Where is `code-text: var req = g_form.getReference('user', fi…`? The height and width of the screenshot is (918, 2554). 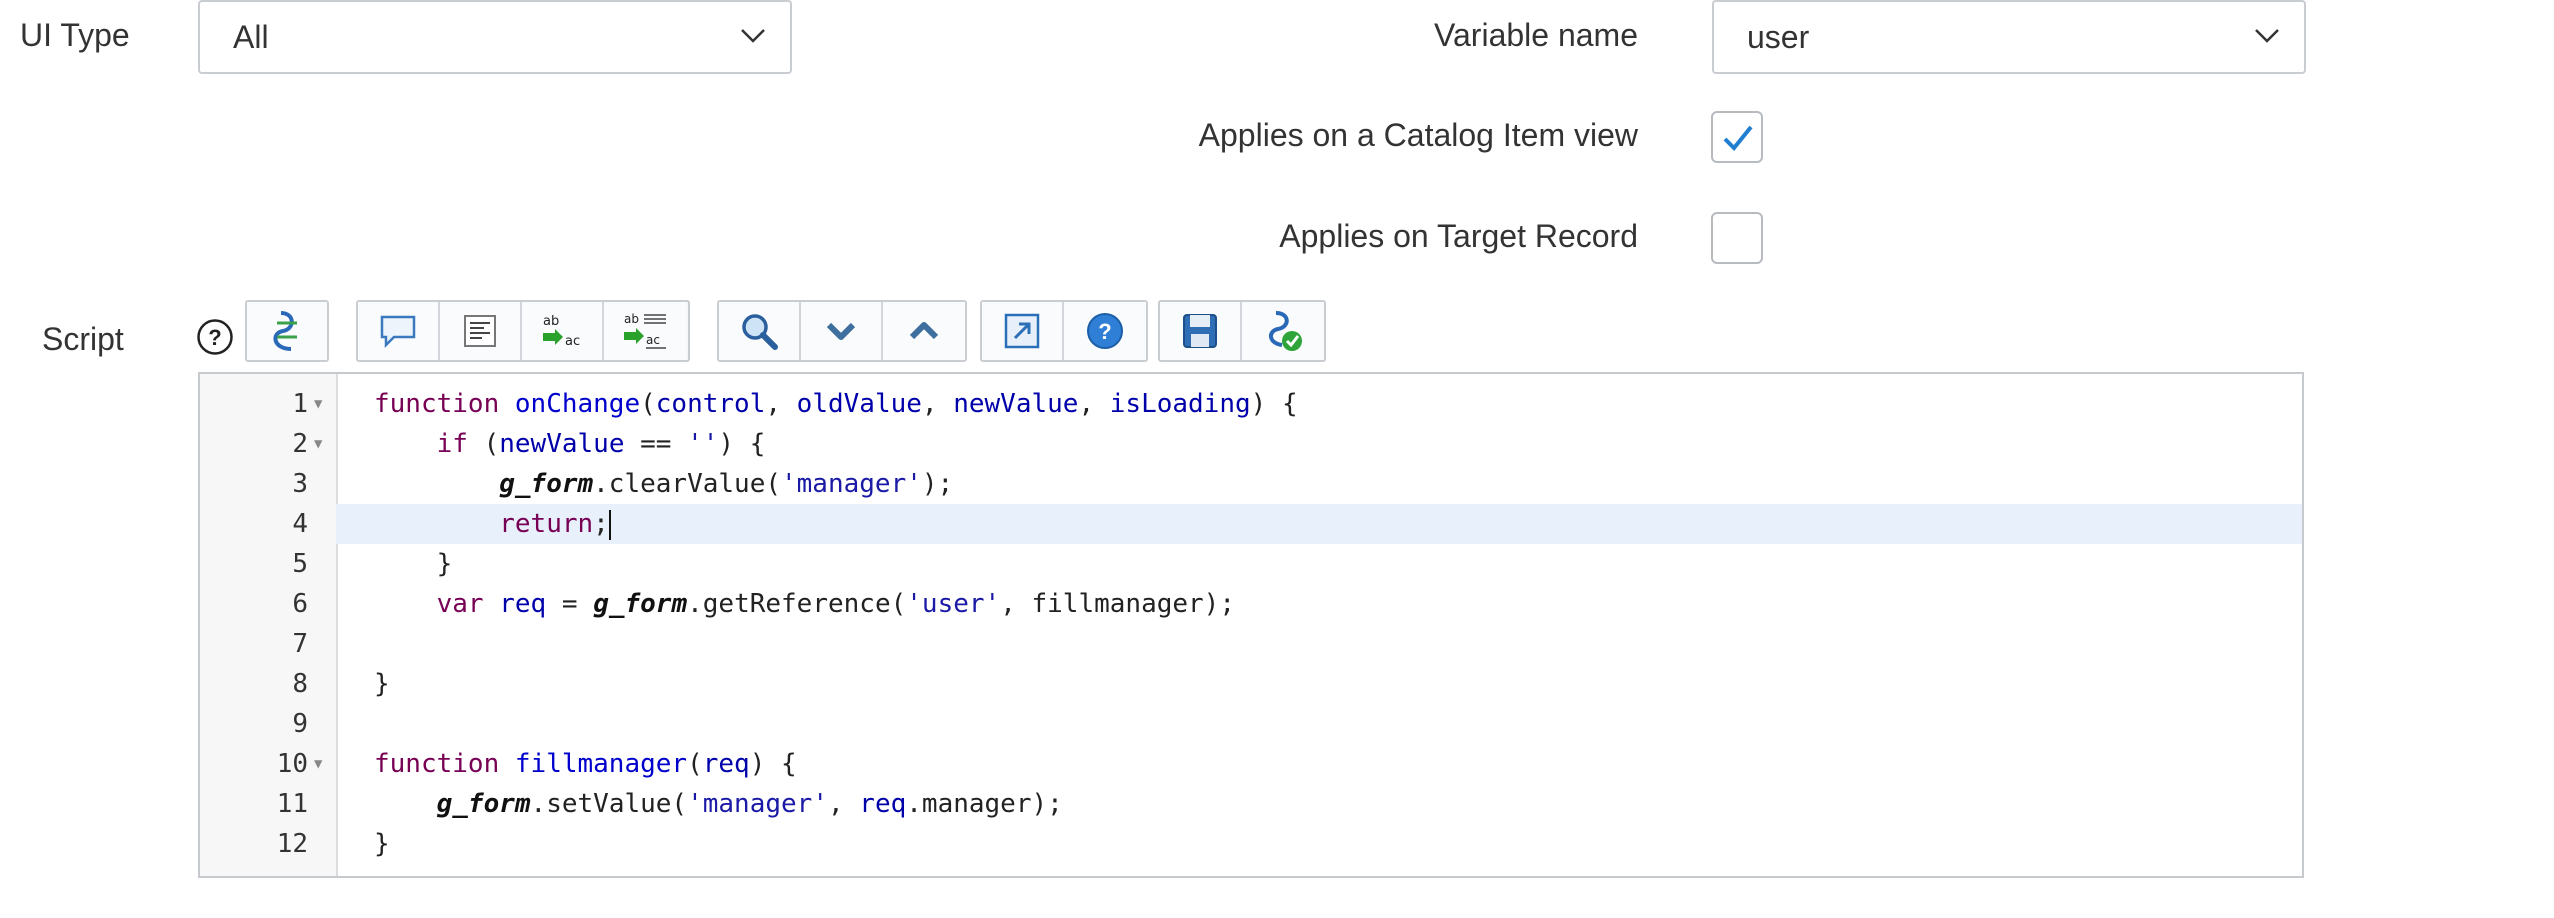 code-text: var req = g_form.getReference('user', fi… is located at coordinates (835, 604).